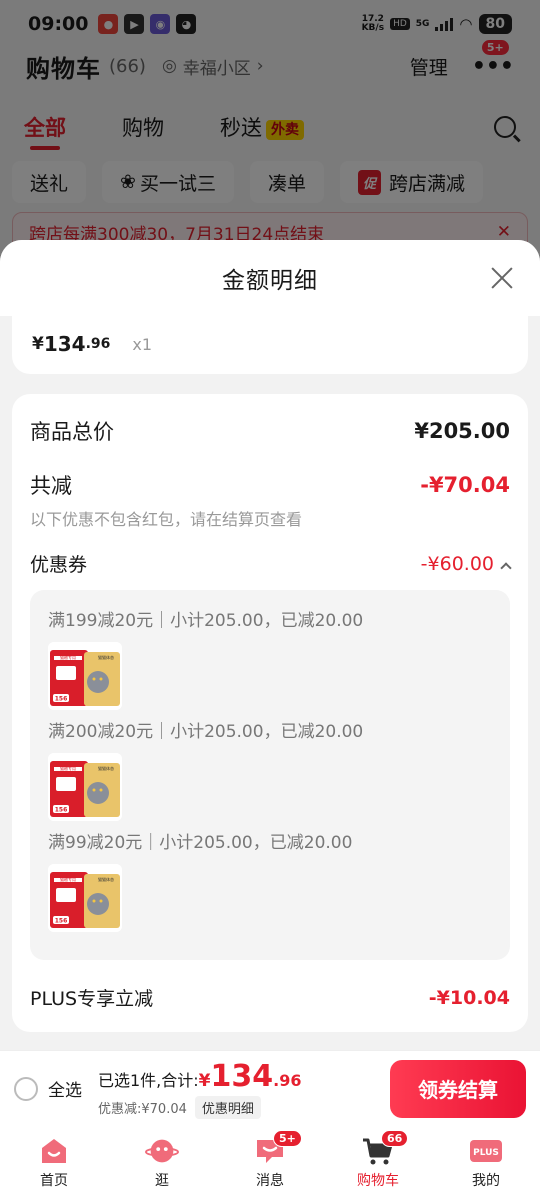 The width and height of the screenshot is (540, 1200). Describe the element at coordinates (54, 1151) in the screenshot. I see `home-icon` at that location.